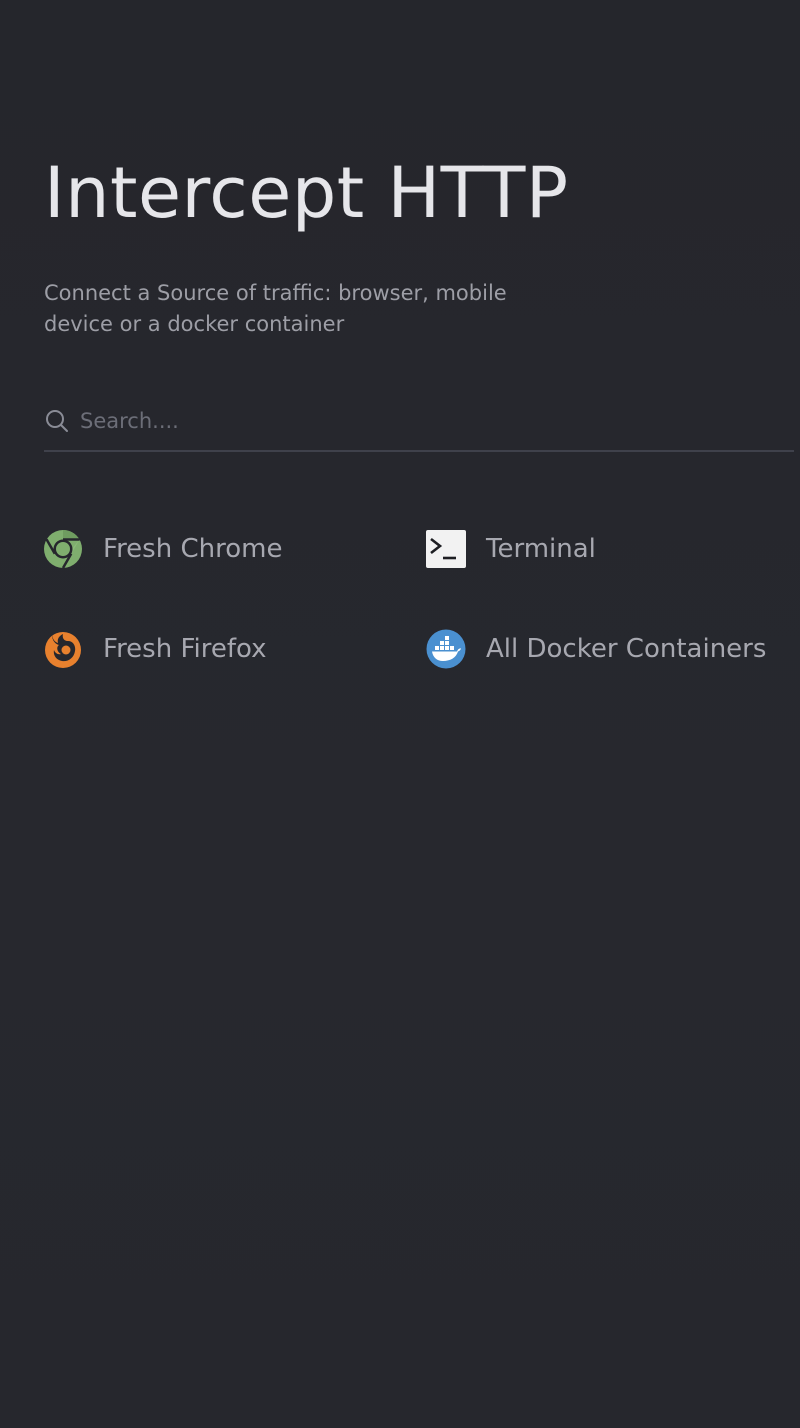 The width and height of the screenshot is (800, 1428). I want to click on terminal-icon, so click(446, 549).